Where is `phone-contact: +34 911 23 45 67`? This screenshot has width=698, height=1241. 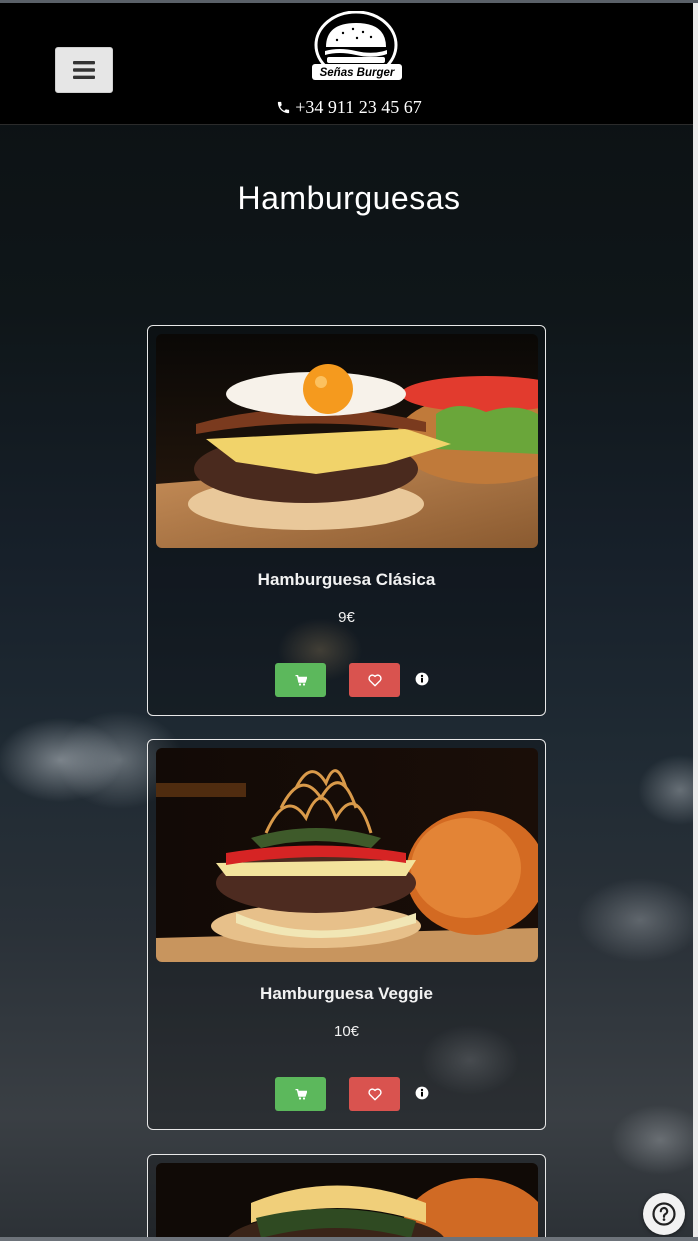 phone-contact: +34 911 23 45 67 is located at coordinates (349, 107).